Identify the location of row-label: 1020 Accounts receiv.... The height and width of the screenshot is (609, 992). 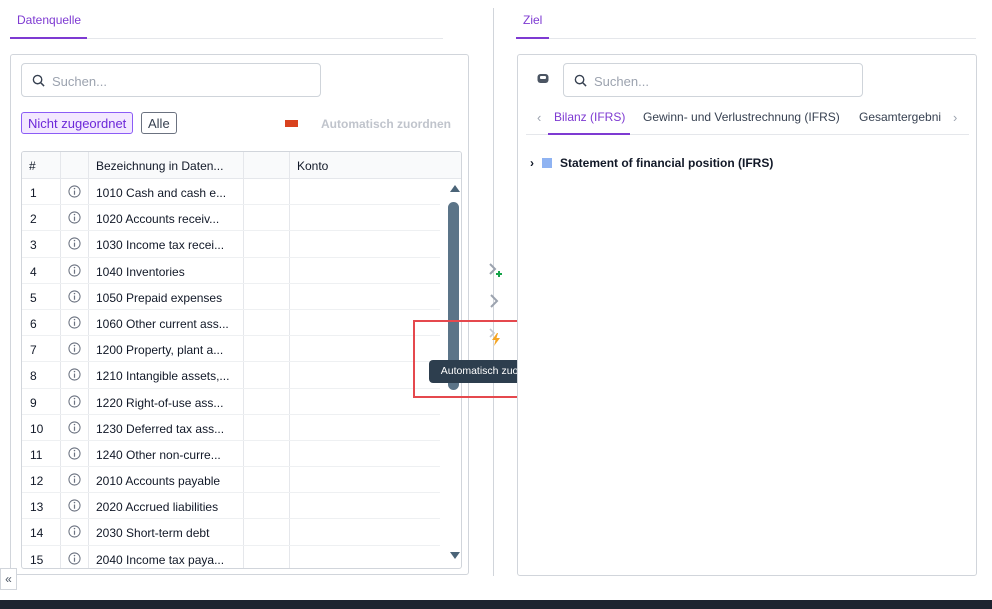
(158, 219).